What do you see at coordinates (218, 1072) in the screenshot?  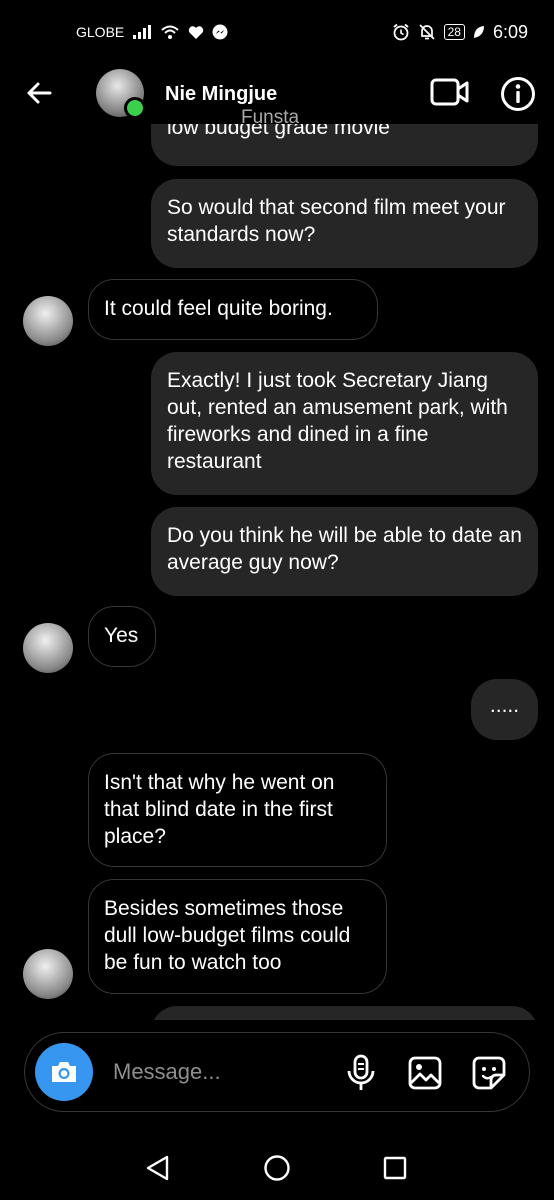 I see `message-input` at bounding box center [218, 1072].